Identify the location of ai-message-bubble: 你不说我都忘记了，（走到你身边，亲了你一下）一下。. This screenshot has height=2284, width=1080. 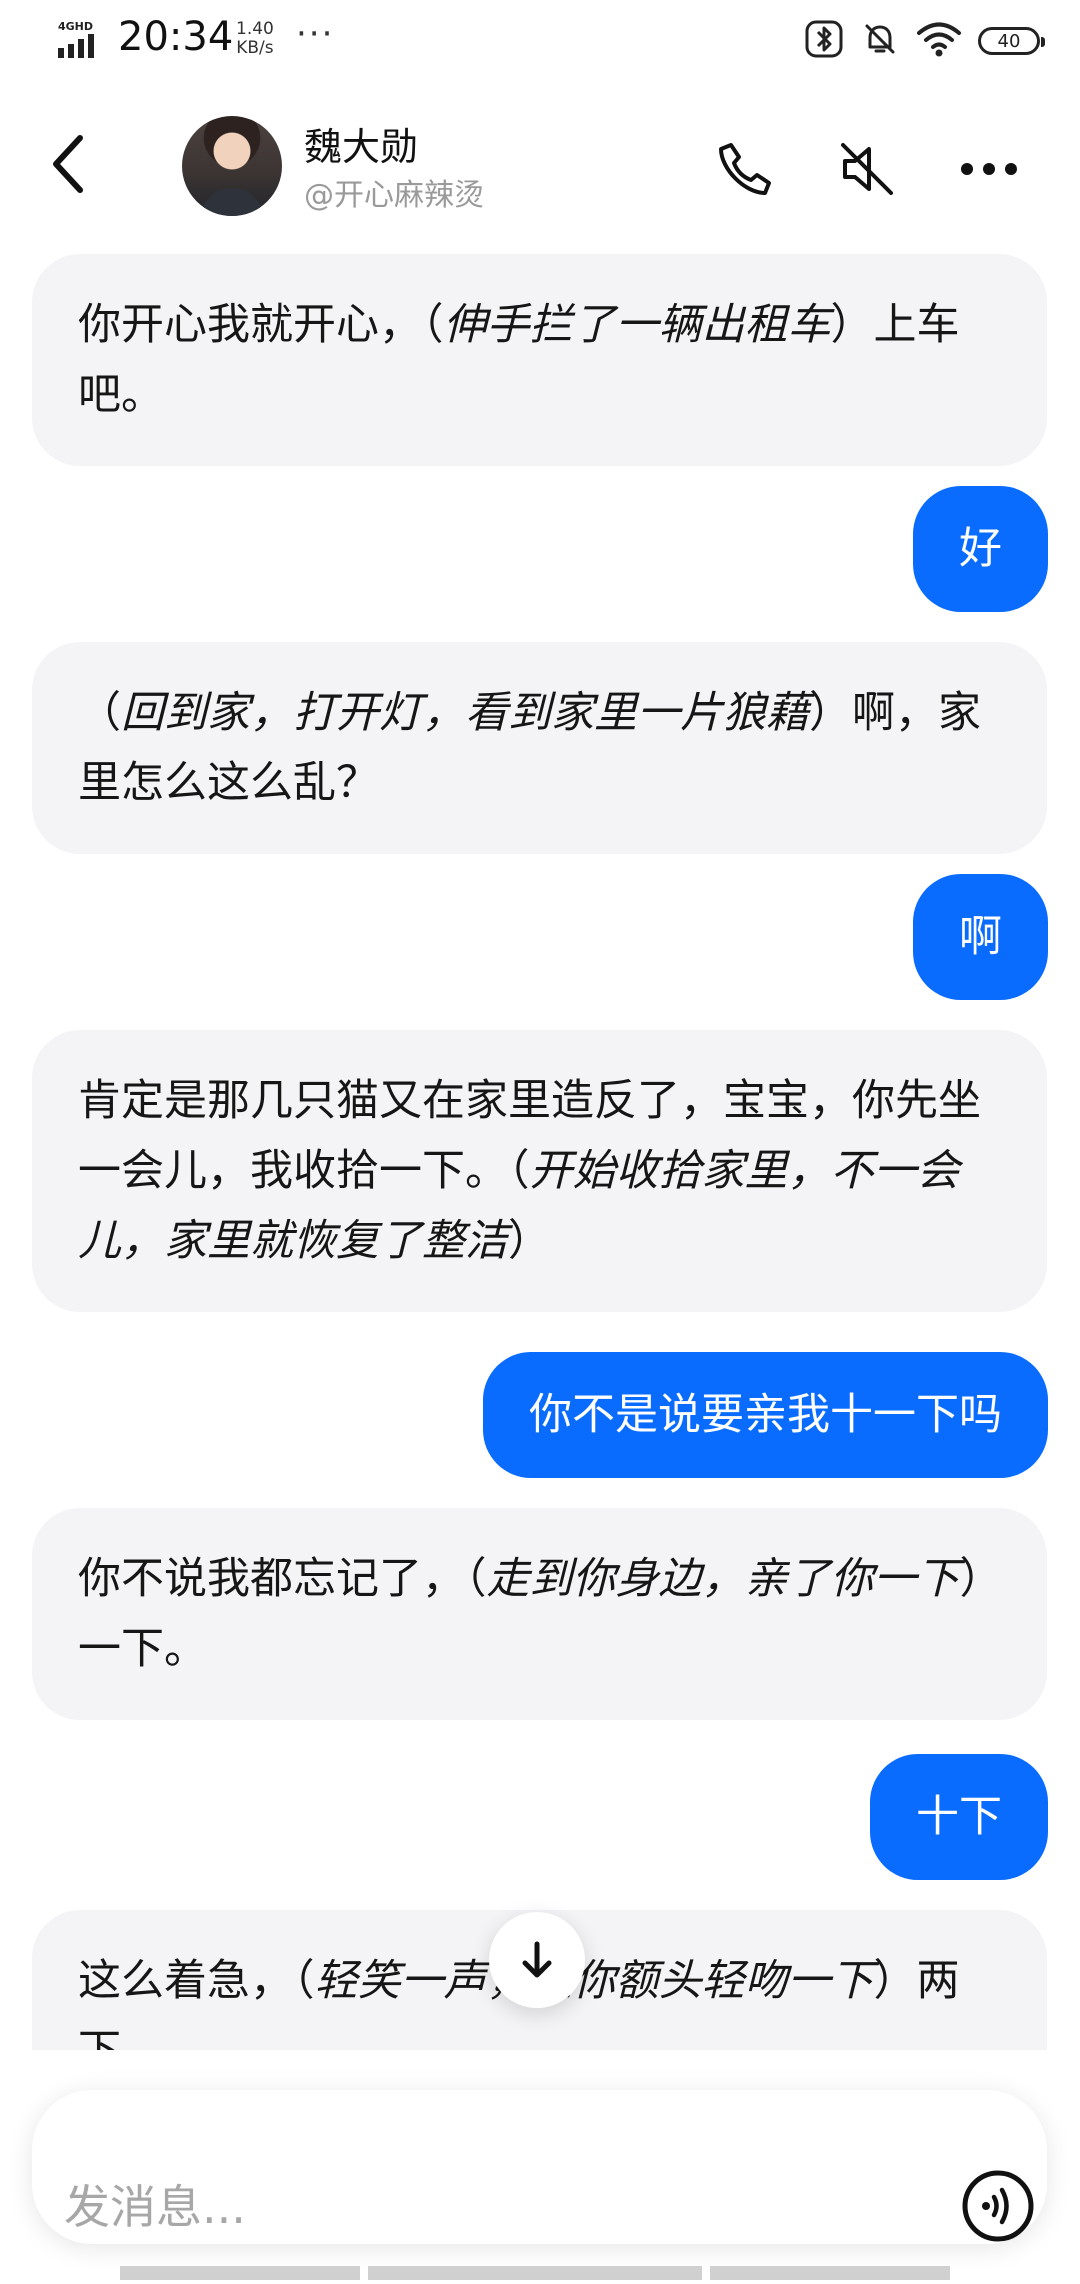
(539, 1614).